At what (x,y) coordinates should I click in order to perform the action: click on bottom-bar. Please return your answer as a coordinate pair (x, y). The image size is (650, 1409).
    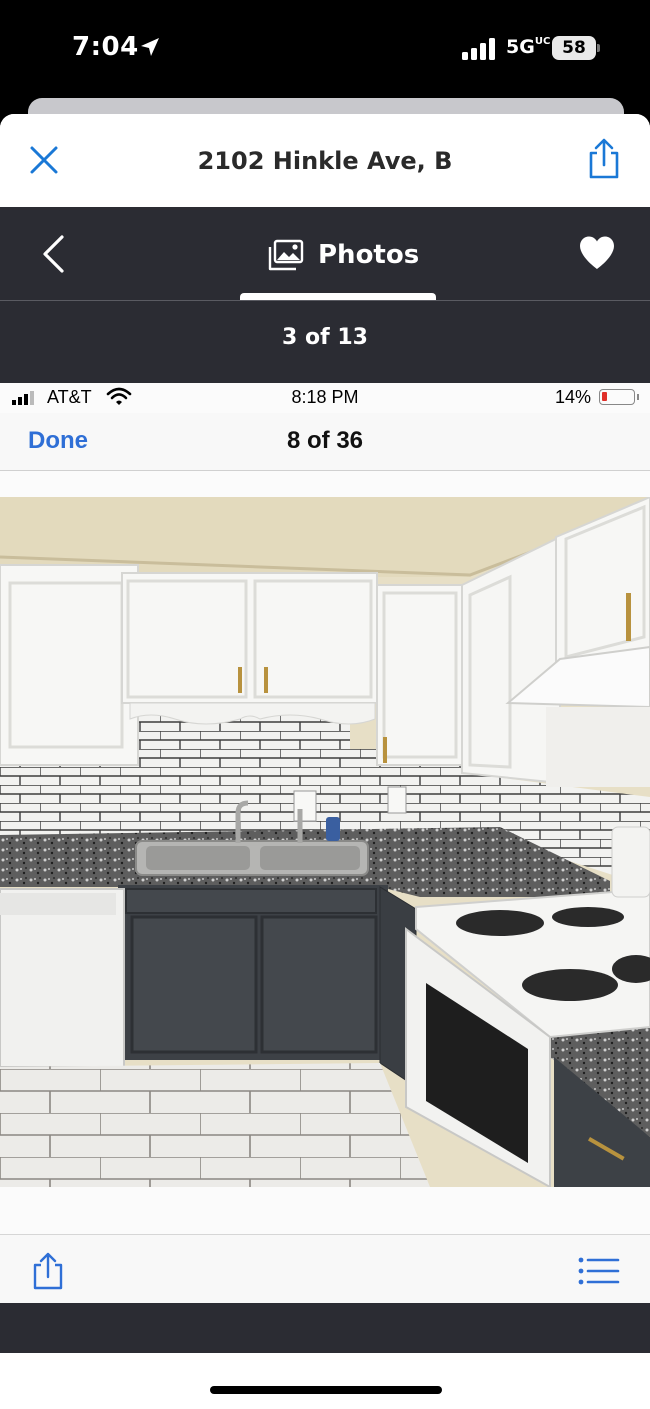
    Looking at the image, I should click on (325, 1328).